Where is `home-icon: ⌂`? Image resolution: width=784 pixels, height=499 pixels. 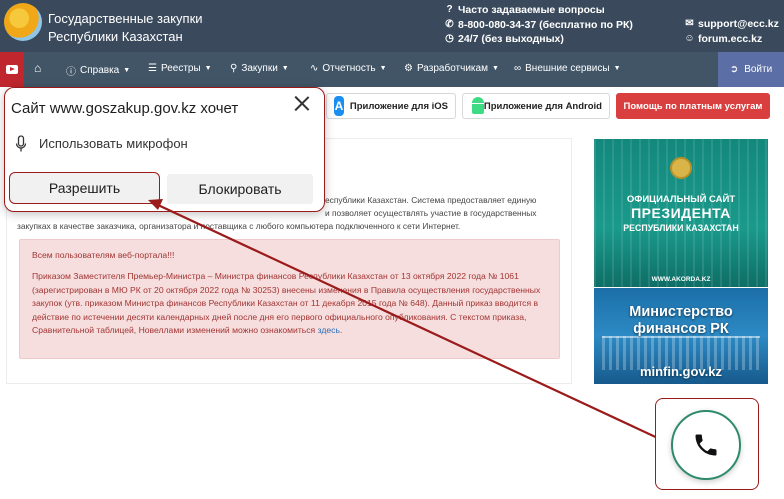
home-icon: ⌂ is located at coordinates (37, 68).